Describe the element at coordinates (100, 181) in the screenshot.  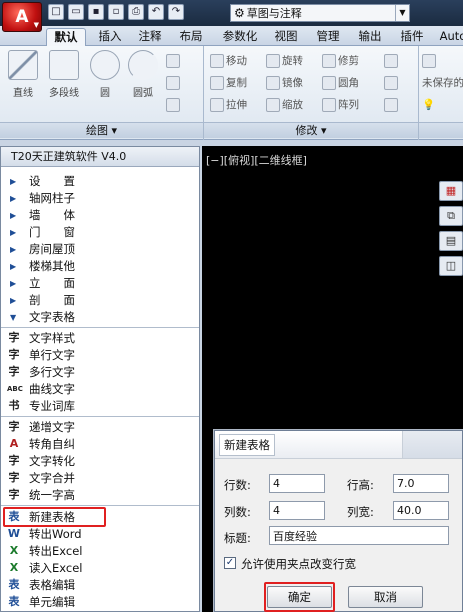
I see `menu-category: ▶ 设 置` at that location.